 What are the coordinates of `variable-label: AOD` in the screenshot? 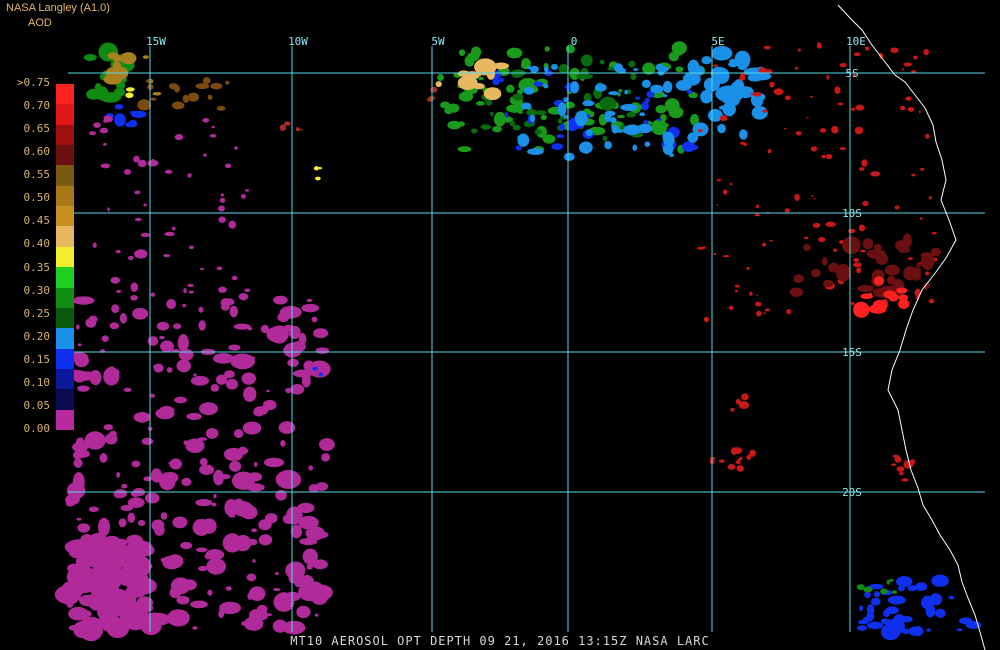 It's located at (40, 23).